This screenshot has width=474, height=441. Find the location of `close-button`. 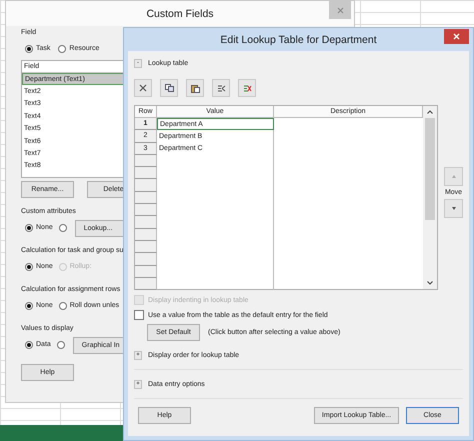

close-button is located at coordinates (456, 36).